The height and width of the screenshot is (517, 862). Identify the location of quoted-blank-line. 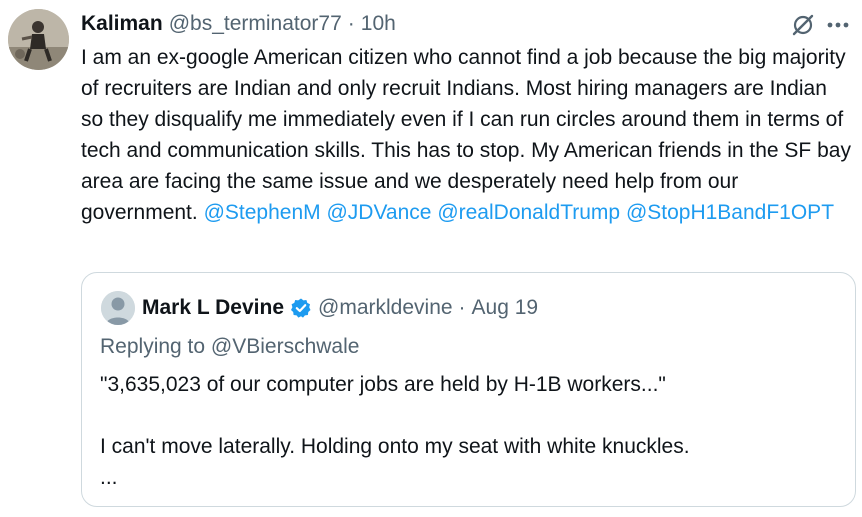
(470, 415).